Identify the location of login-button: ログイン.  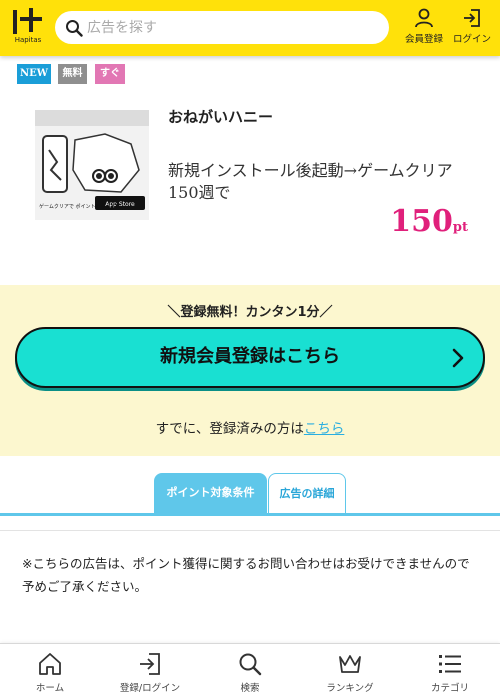
(472, 28).